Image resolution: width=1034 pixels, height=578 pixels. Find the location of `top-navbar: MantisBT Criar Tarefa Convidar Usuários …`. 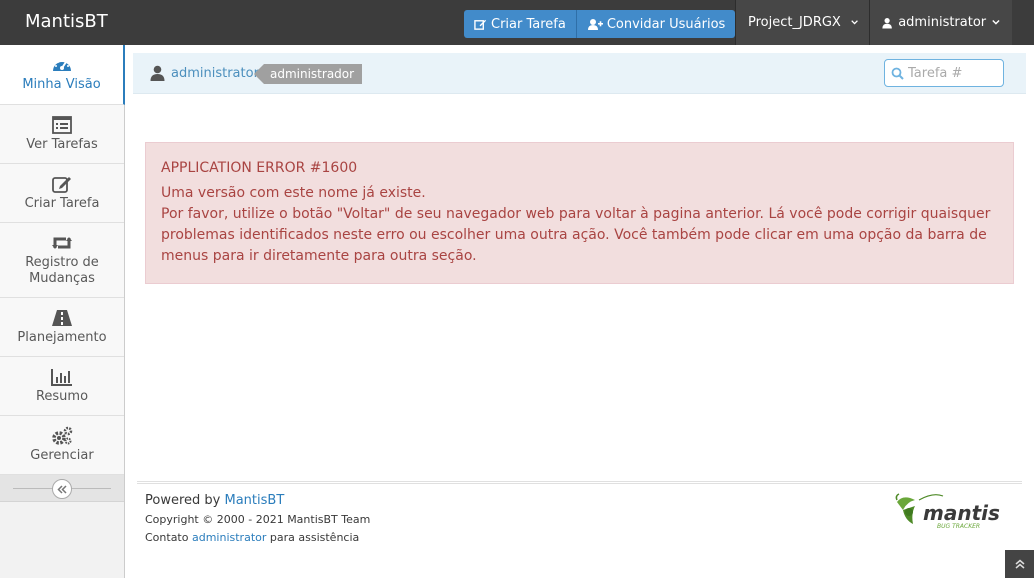

top-navbar: MantisBT Criar Tarefa Convidar Usuários … is located at coordinates (517, 22).